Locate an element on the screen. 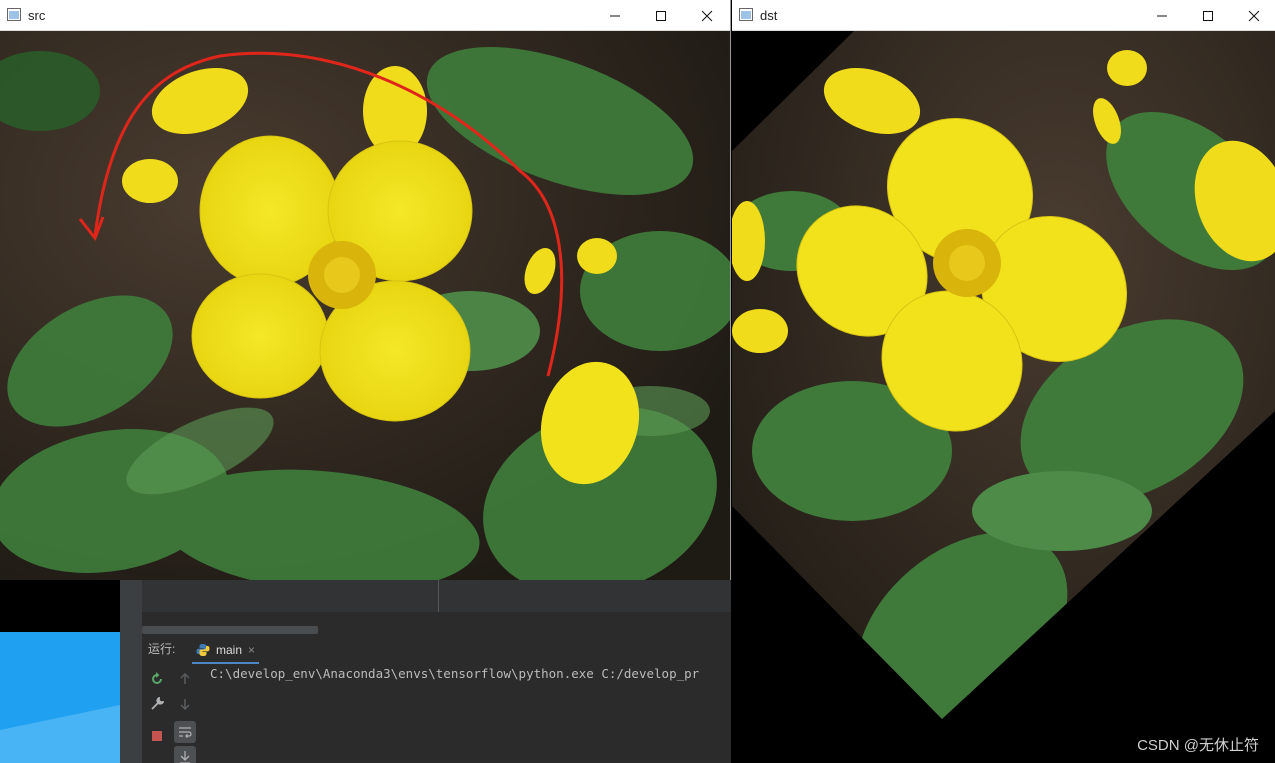  tab-close-icon: × is located at coordinates (251, 650).